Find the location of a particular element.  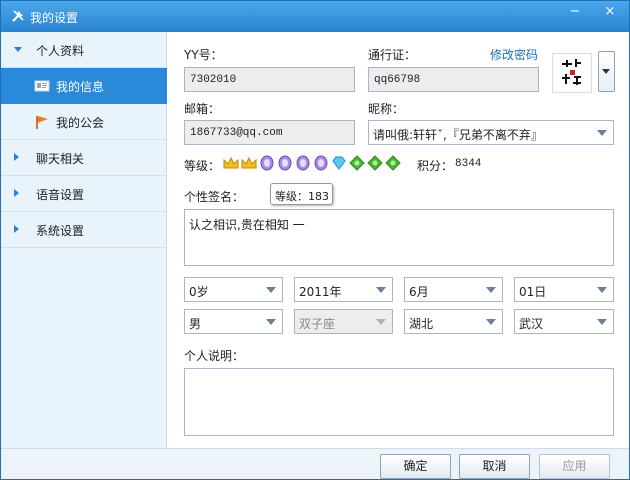

window-title: 我的设置 is located at coordinates (54, 18).